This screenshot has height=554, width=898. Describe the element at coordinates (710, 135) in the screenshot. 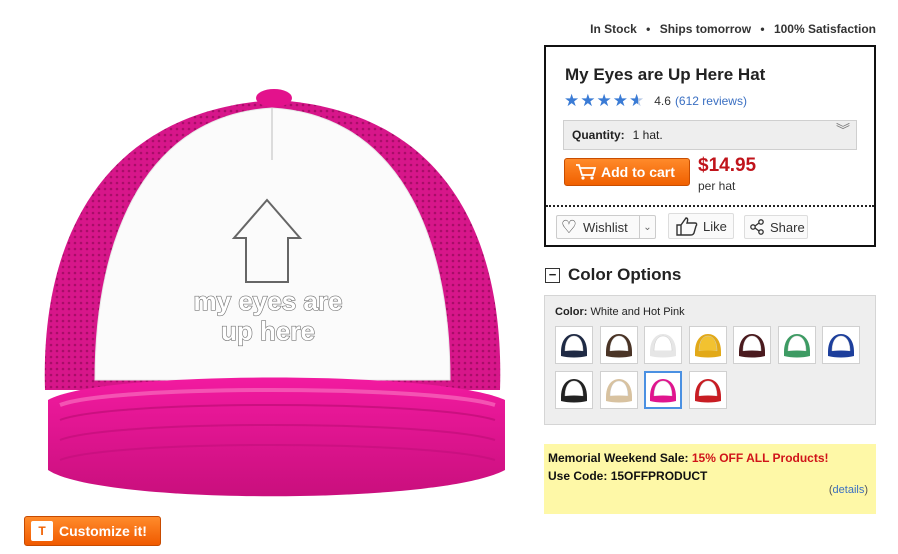

I see `quantity-select: Quantity: 1 hat. ︾` at that location.